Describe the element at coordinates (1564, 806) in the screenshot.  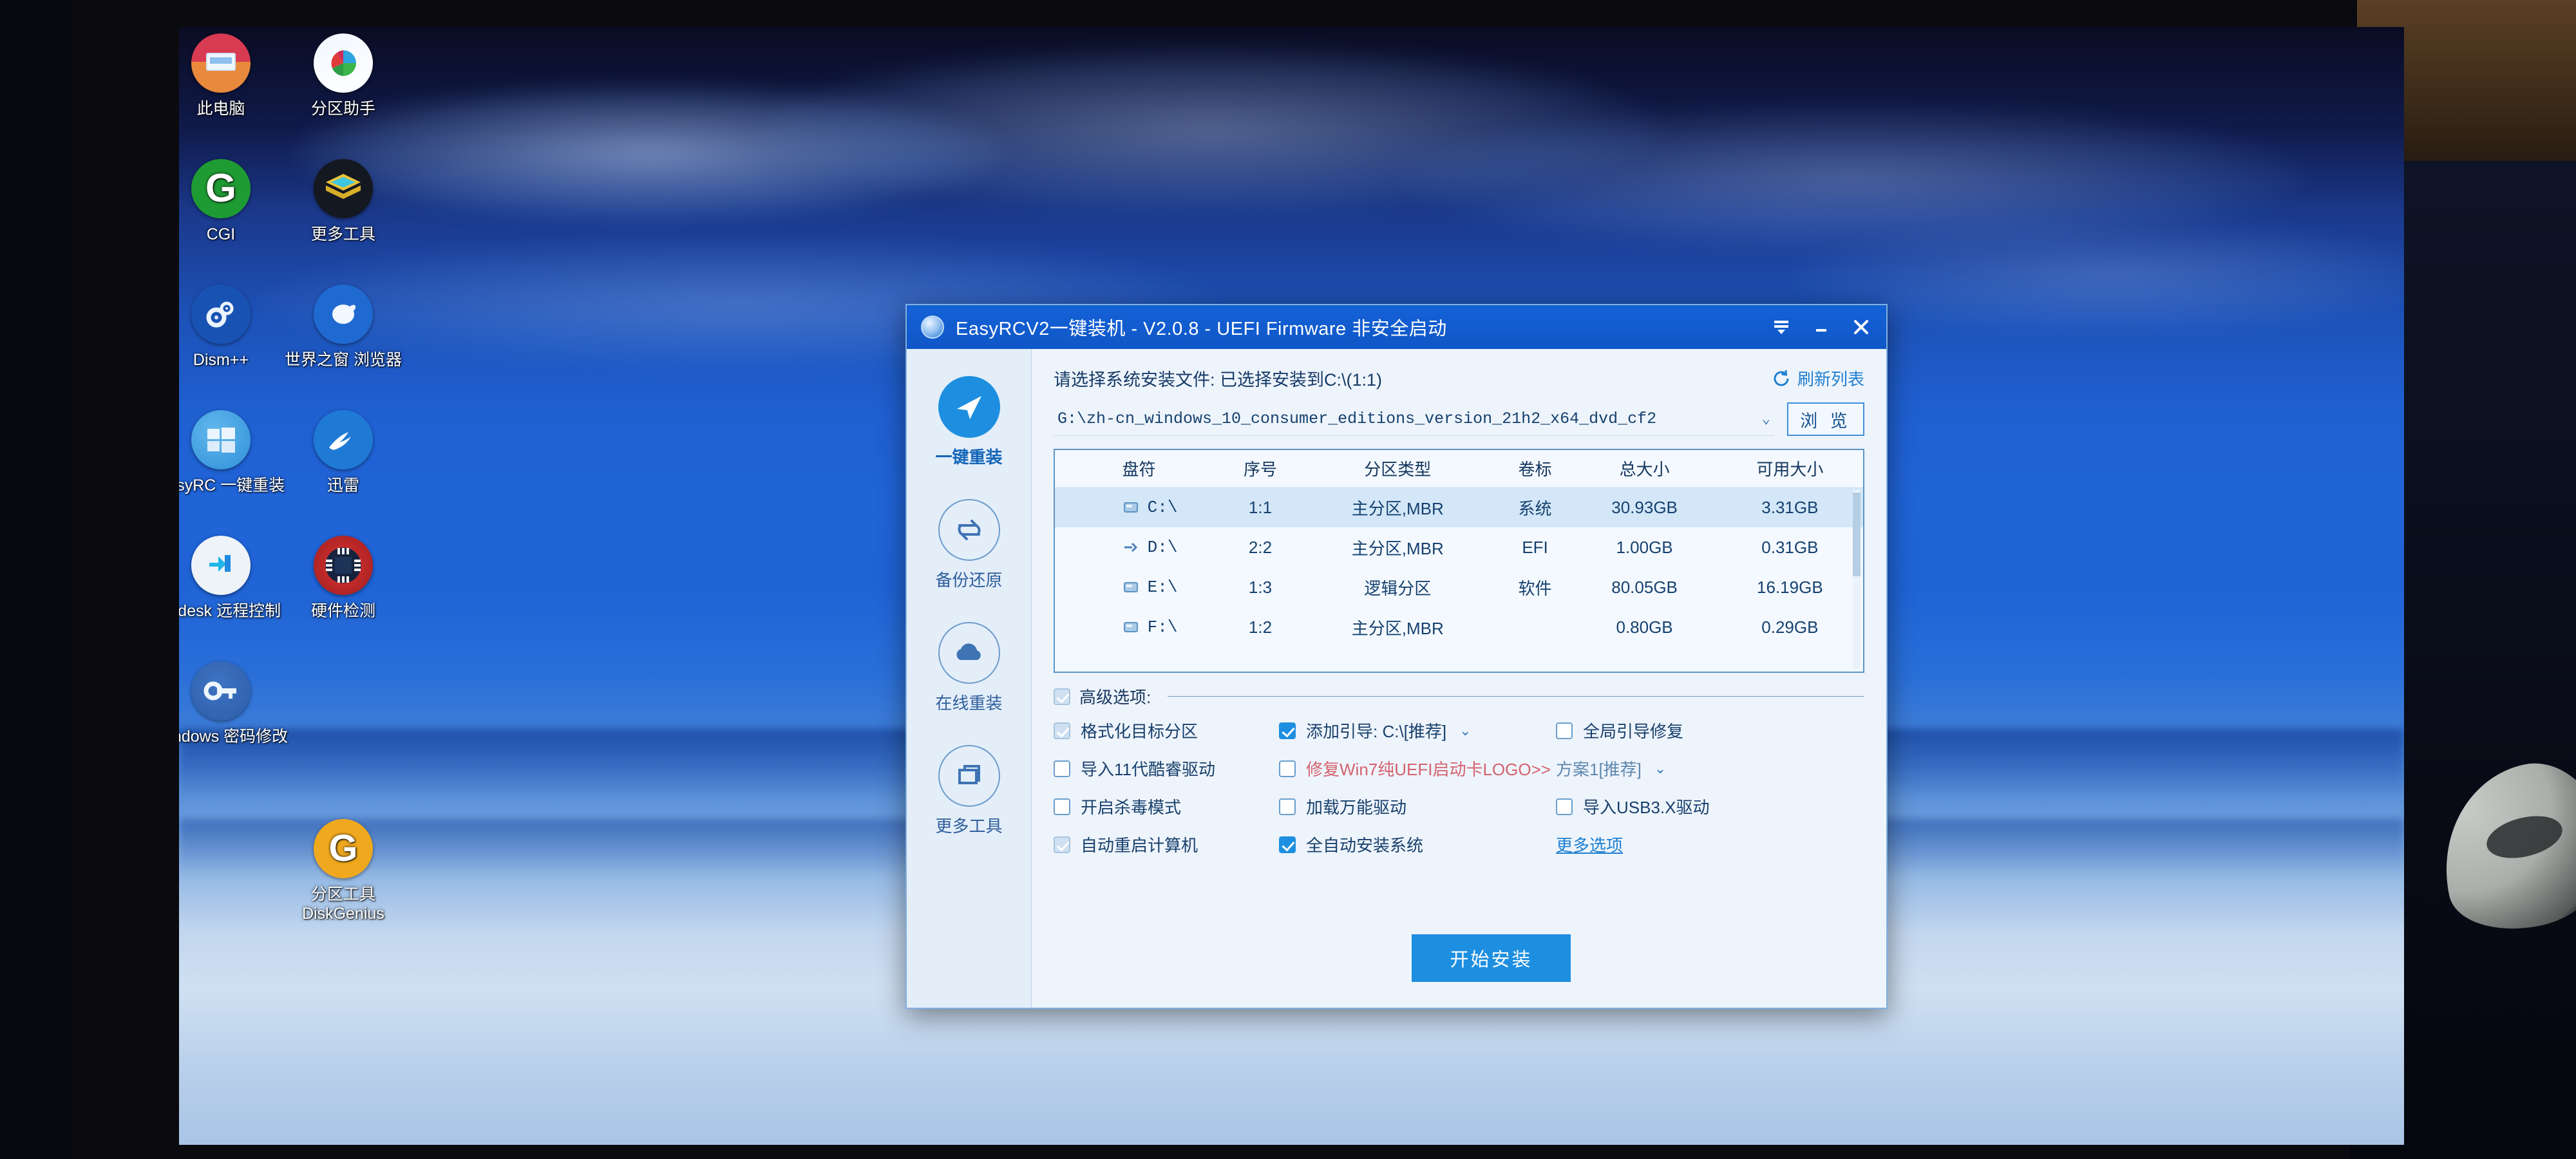
I see `import-usb3-driver-checkbox` at that location.